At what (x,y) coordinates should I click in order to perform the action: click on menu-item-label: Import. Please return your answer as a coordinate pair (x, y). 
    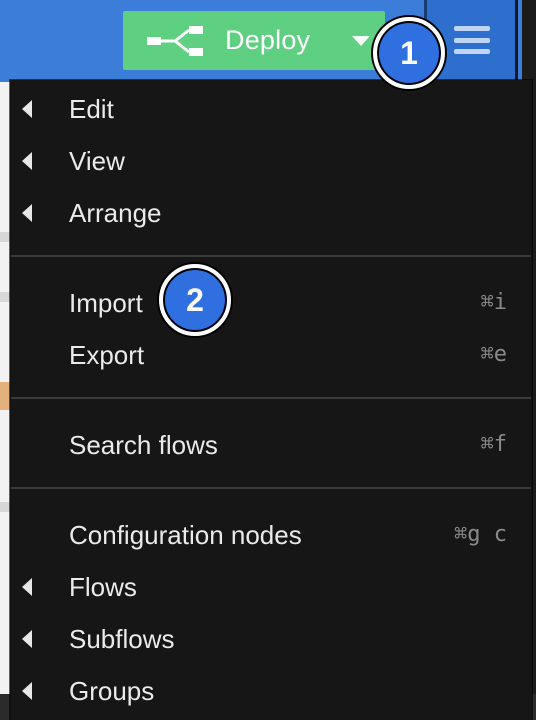
    Looking at the image, I should click on (106, 303).